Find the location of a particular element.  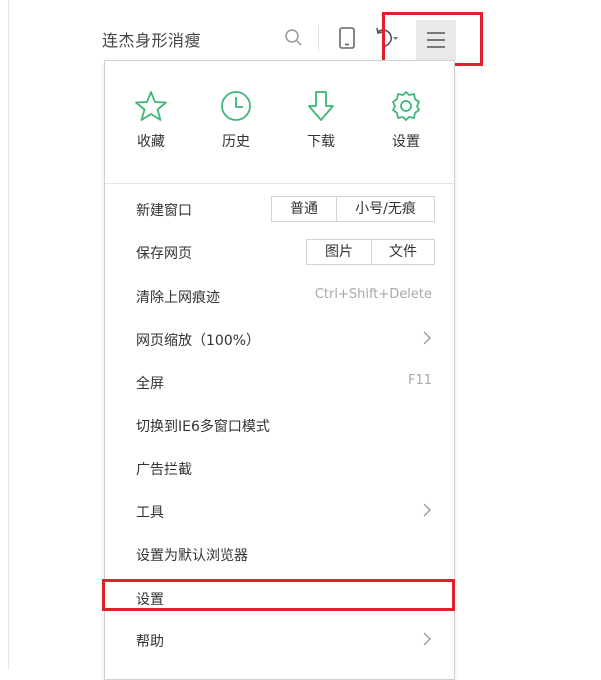

menu-item-default-browser: 设置为默认浏览器 is located at coordinates (279, 554).